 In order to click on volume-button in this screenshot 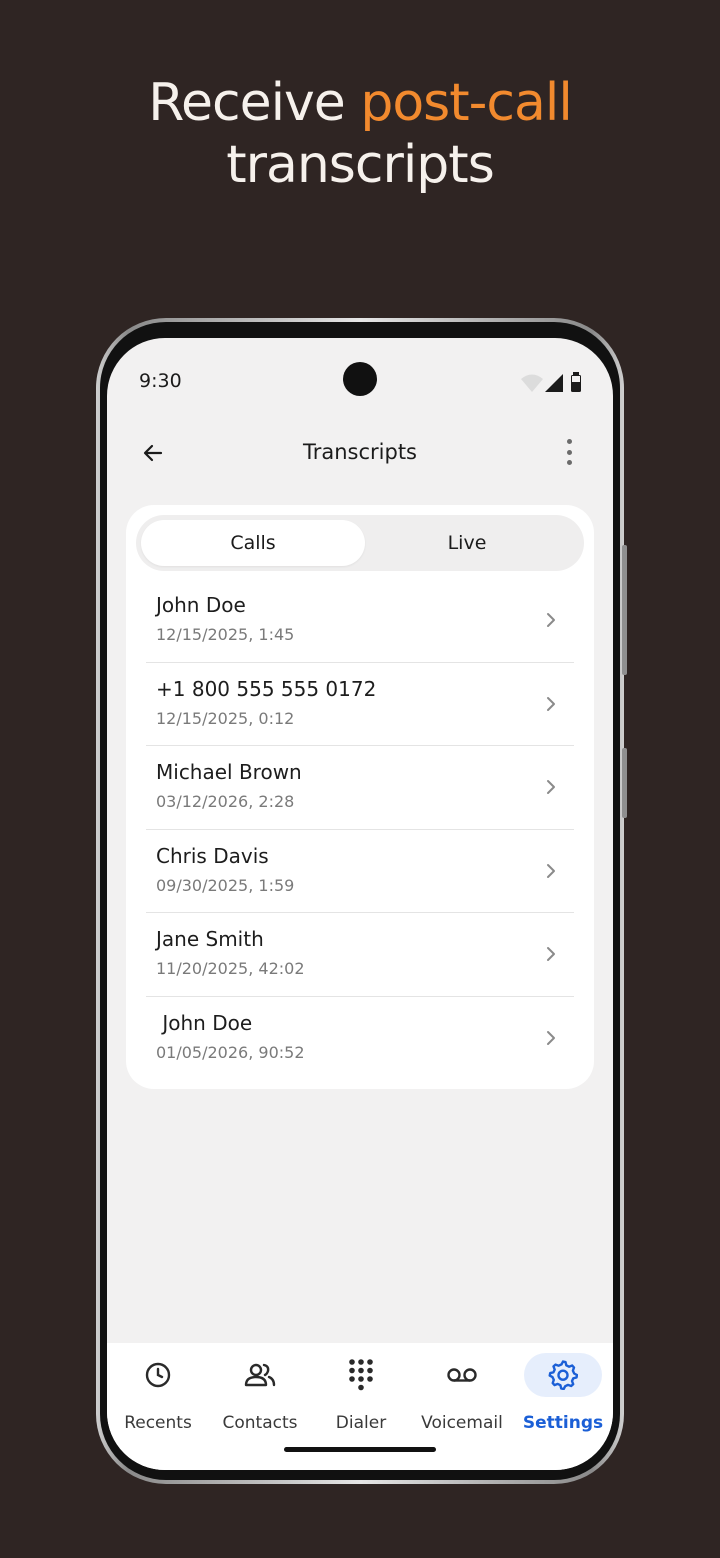, I will do `click(624, 783)`.